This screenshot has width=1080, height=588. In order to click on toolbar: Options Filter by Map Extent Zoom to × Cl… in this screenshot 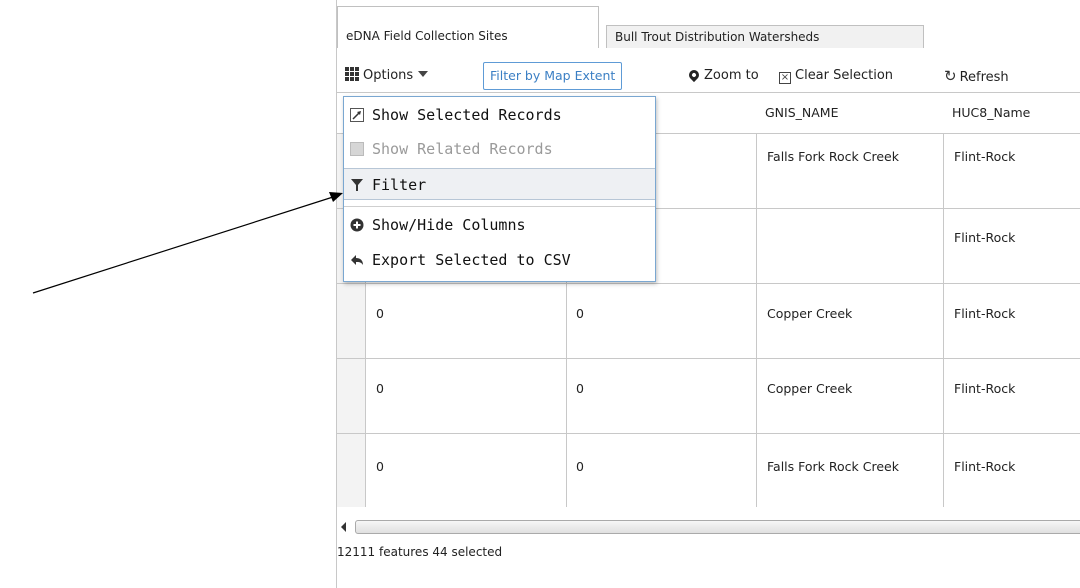, I will do `click(708, 76)`.